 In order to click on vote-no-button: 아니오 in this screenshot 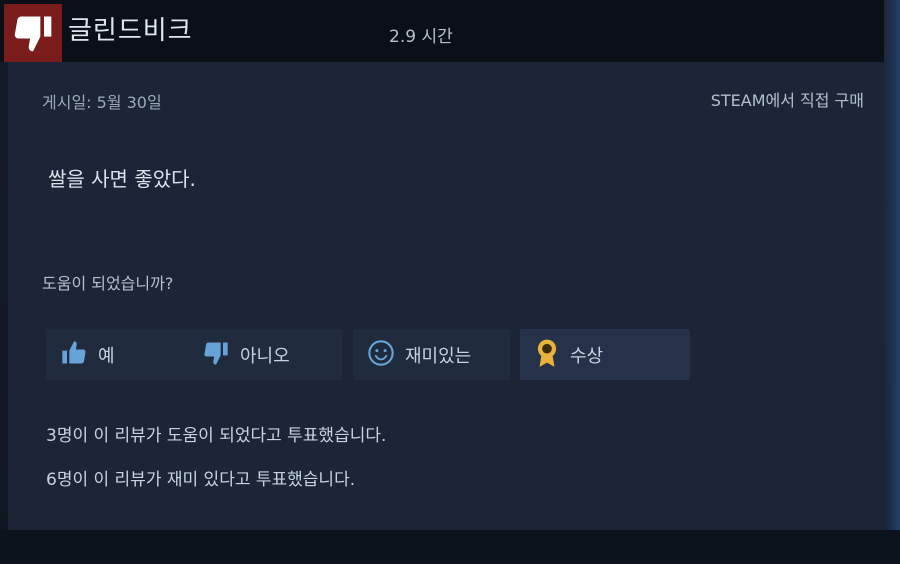, I will do `click(265, 354)`.